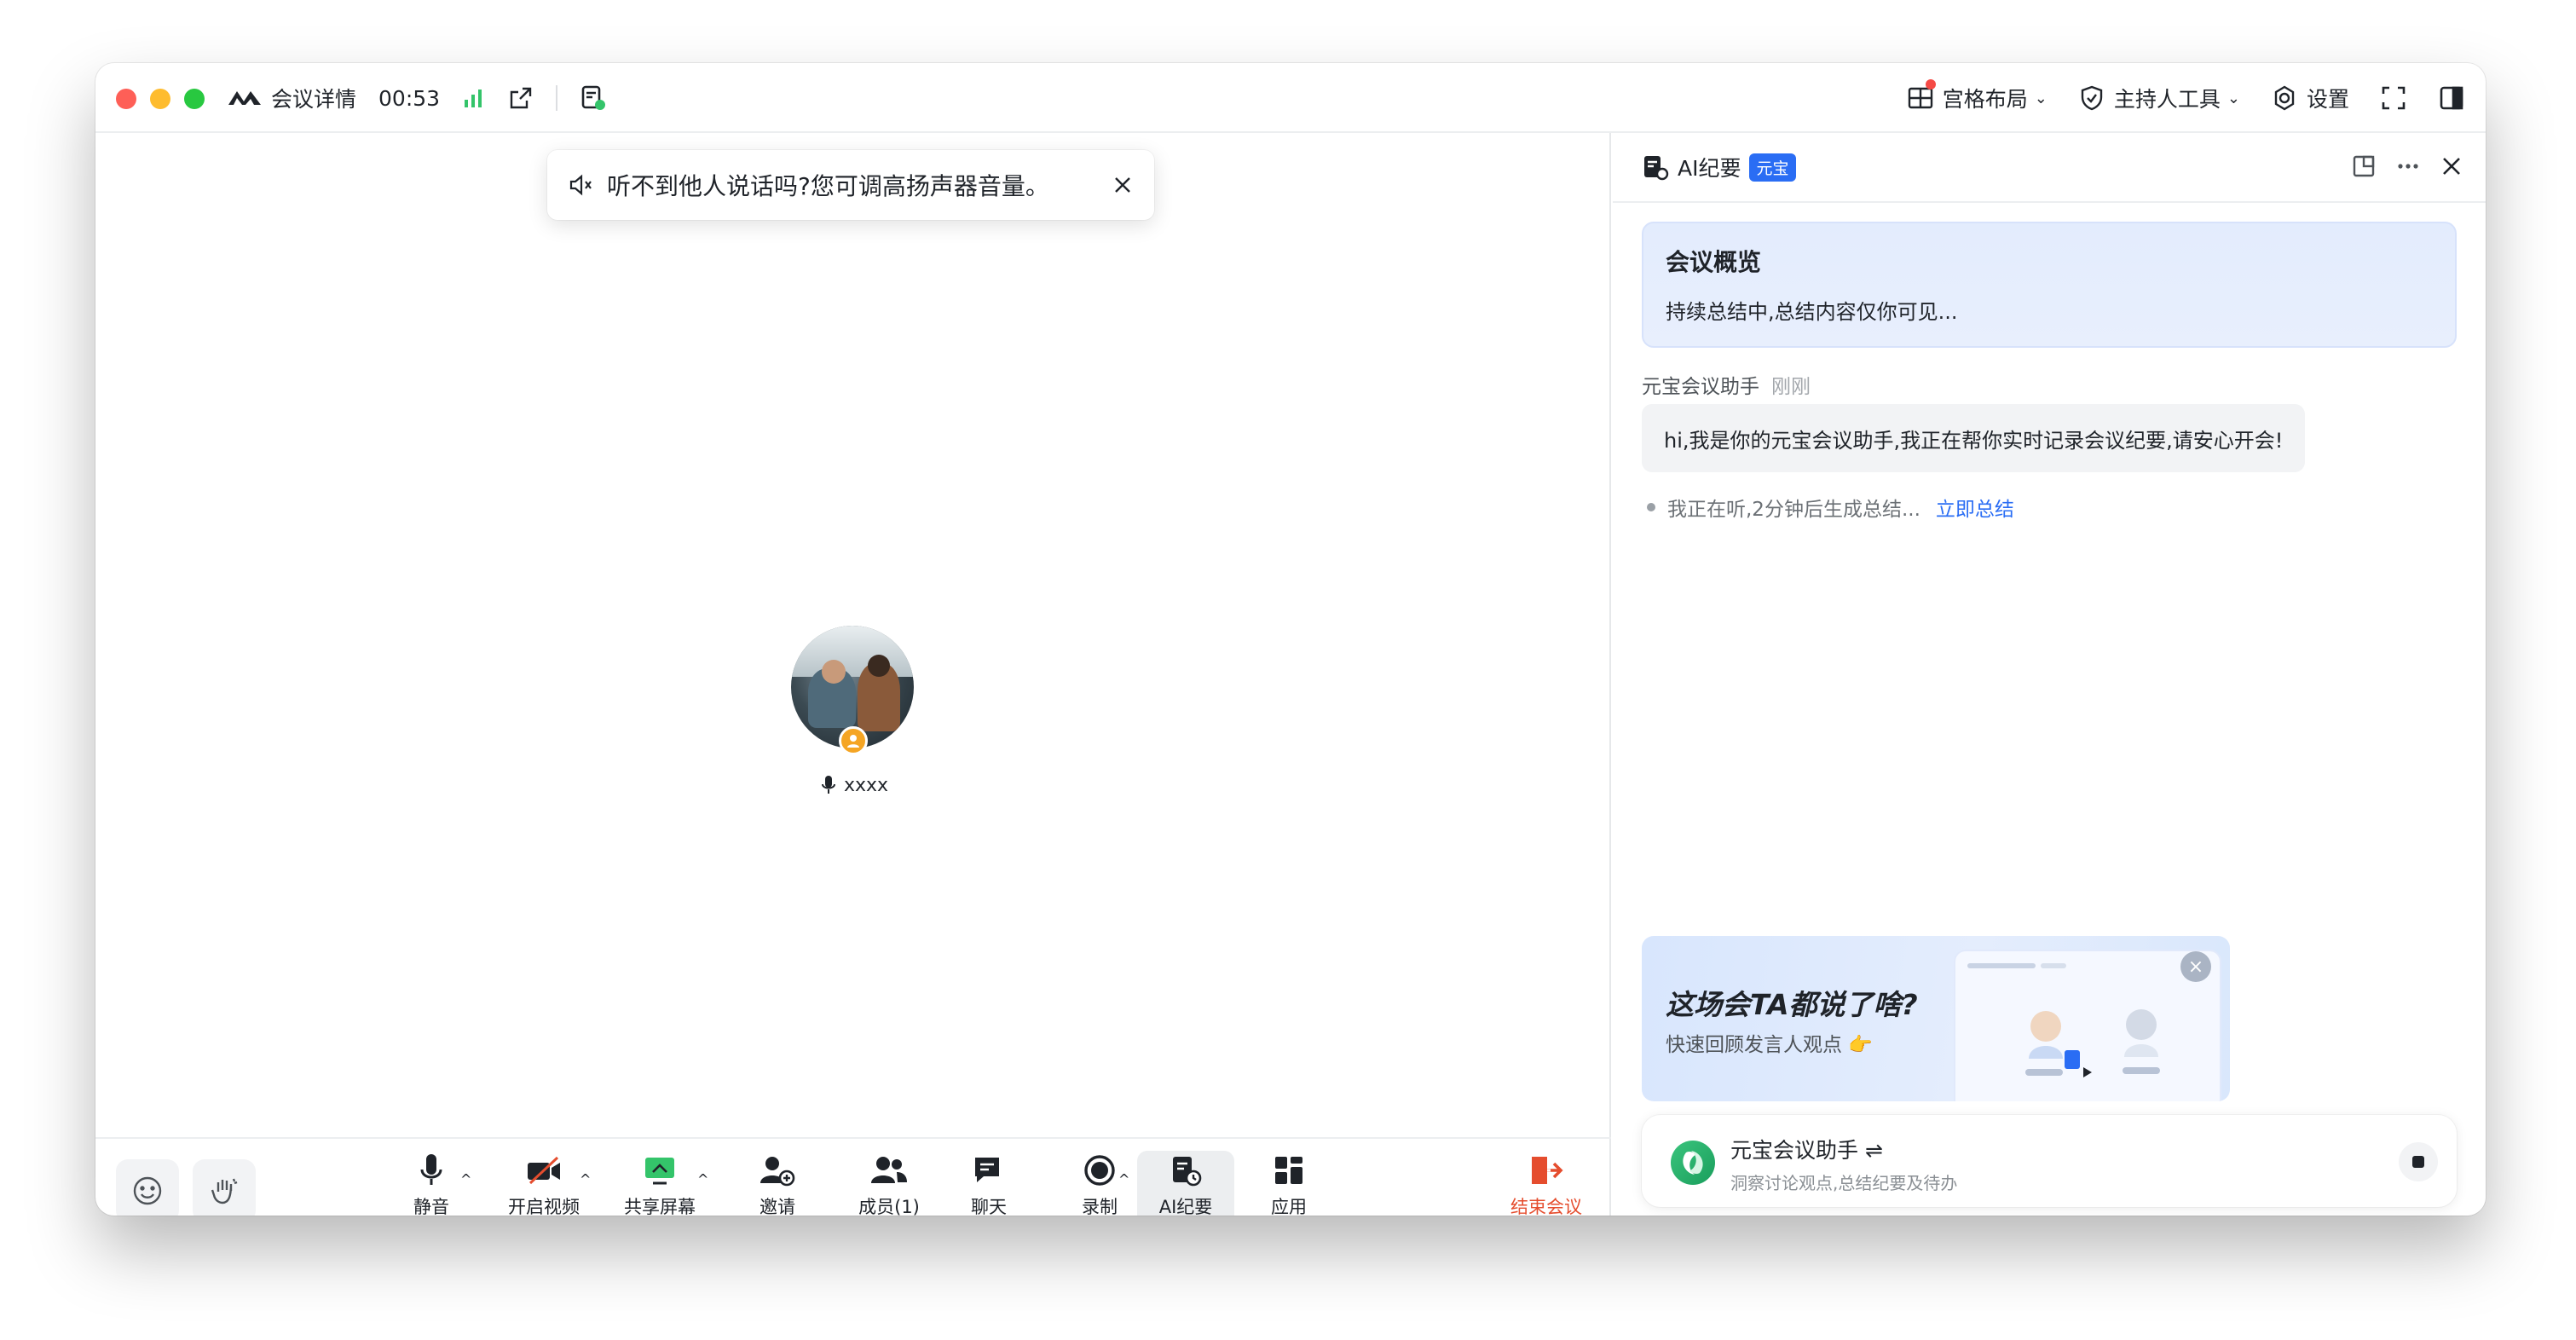 The image size is (2576, 1340). I want to click on close-window-button, so click(126, 99).